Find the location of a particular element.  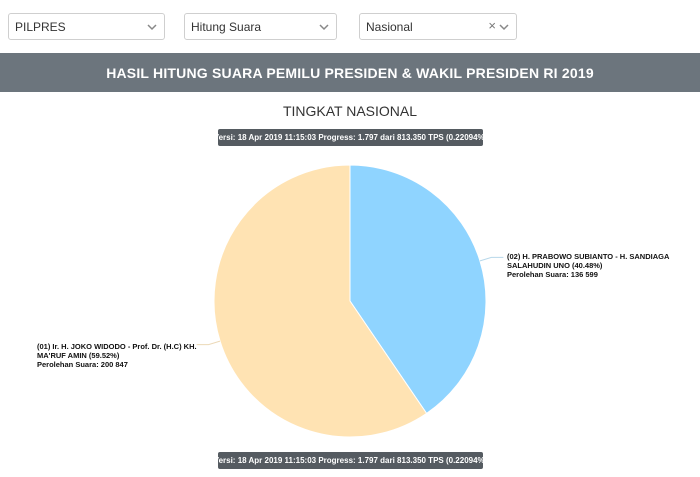

slice-label-votes: Perolehan Suara: 136 599 is located at coordinates (552, 274).